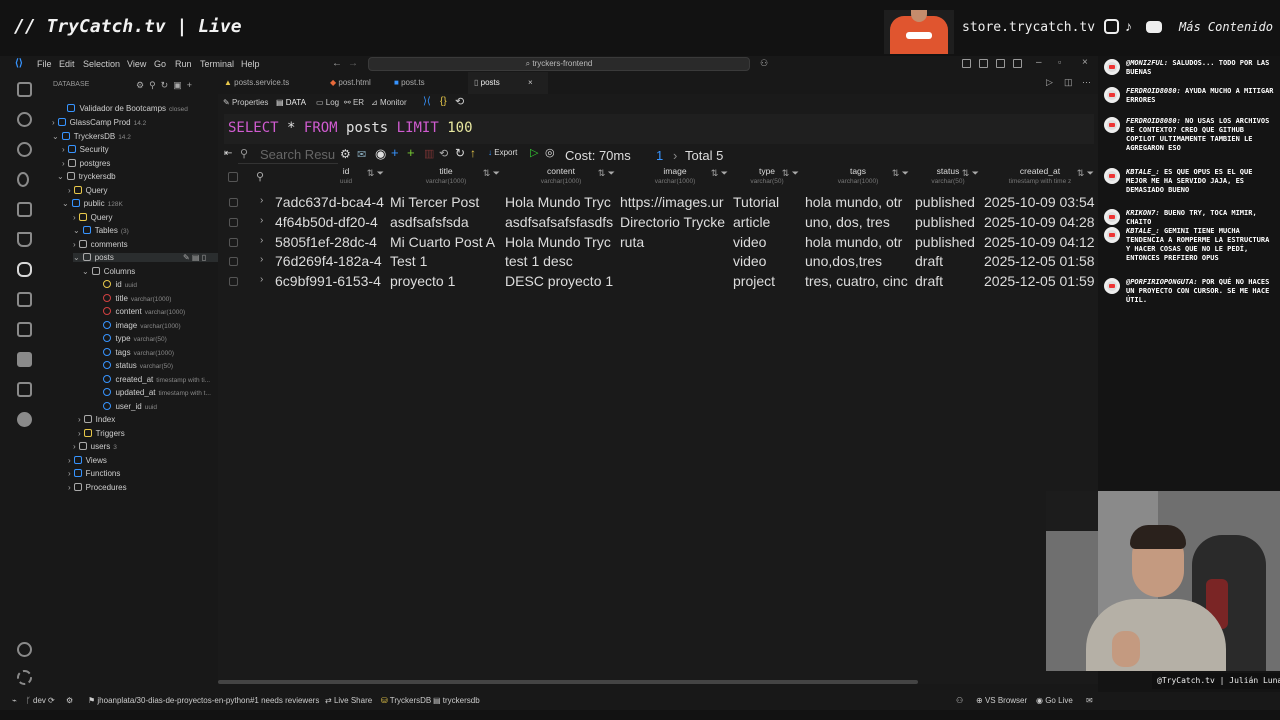  Describe the element at coordinates (250, 64) in the screenshot. I see `menu-help: Help` at that location.